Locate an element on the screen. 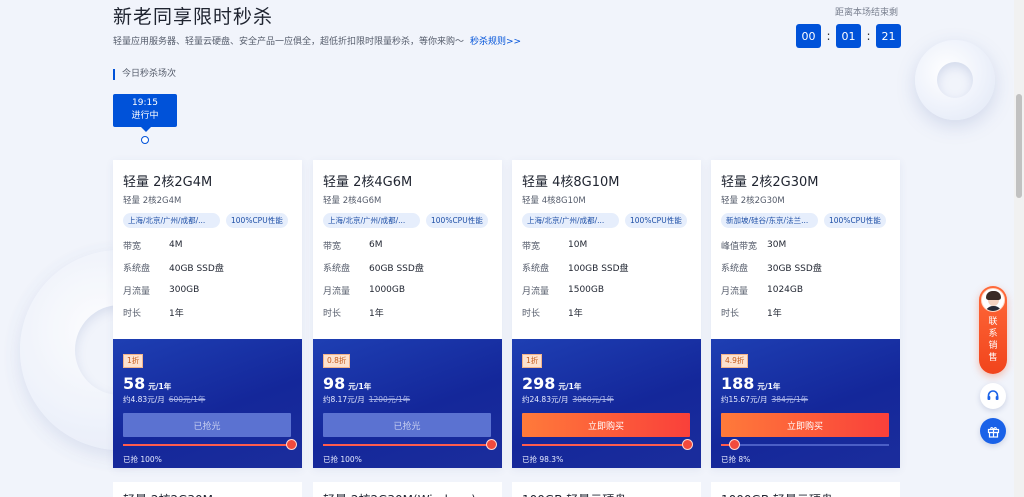 This screenshot has height=497, width=1024. countdown-timer: 00 : 01 : 21 is located at coordinates (848, 36).